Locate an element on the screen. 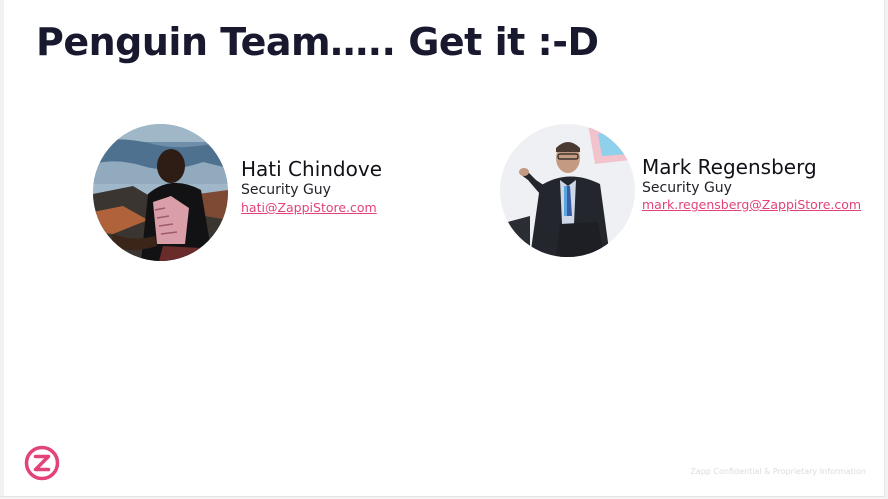 The width and height of the screenshot is (888, 499). person-name-mark-regensberg: Mark Regensberg is located at coordinates (729, 167).